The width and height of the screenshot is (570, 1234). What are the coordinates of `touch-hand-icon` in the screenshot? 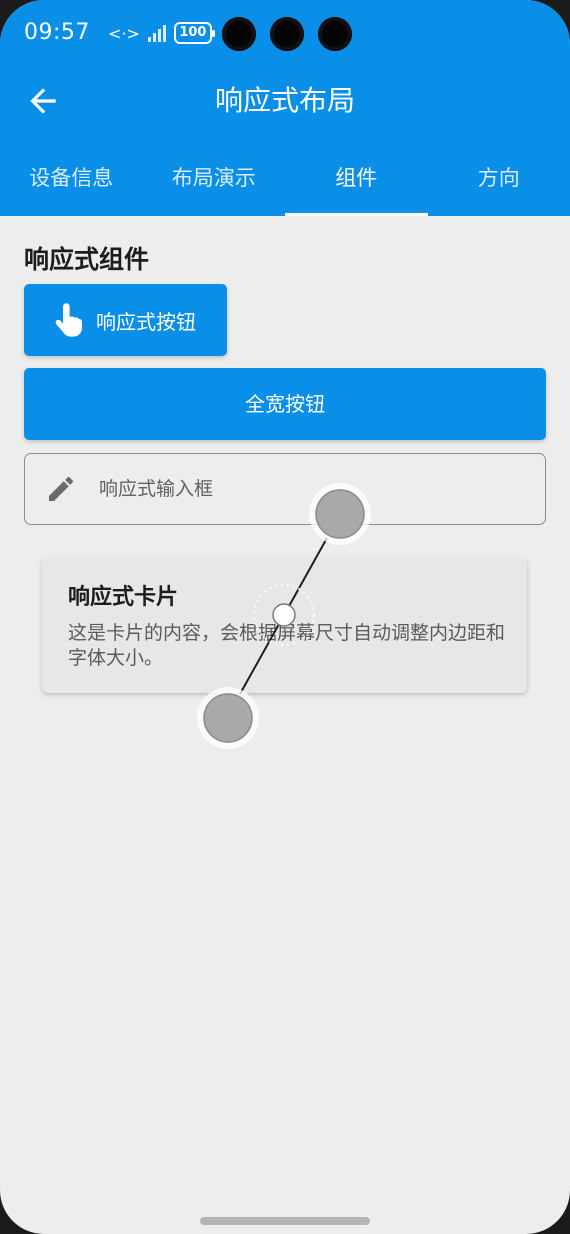 It's located at (68, 320).